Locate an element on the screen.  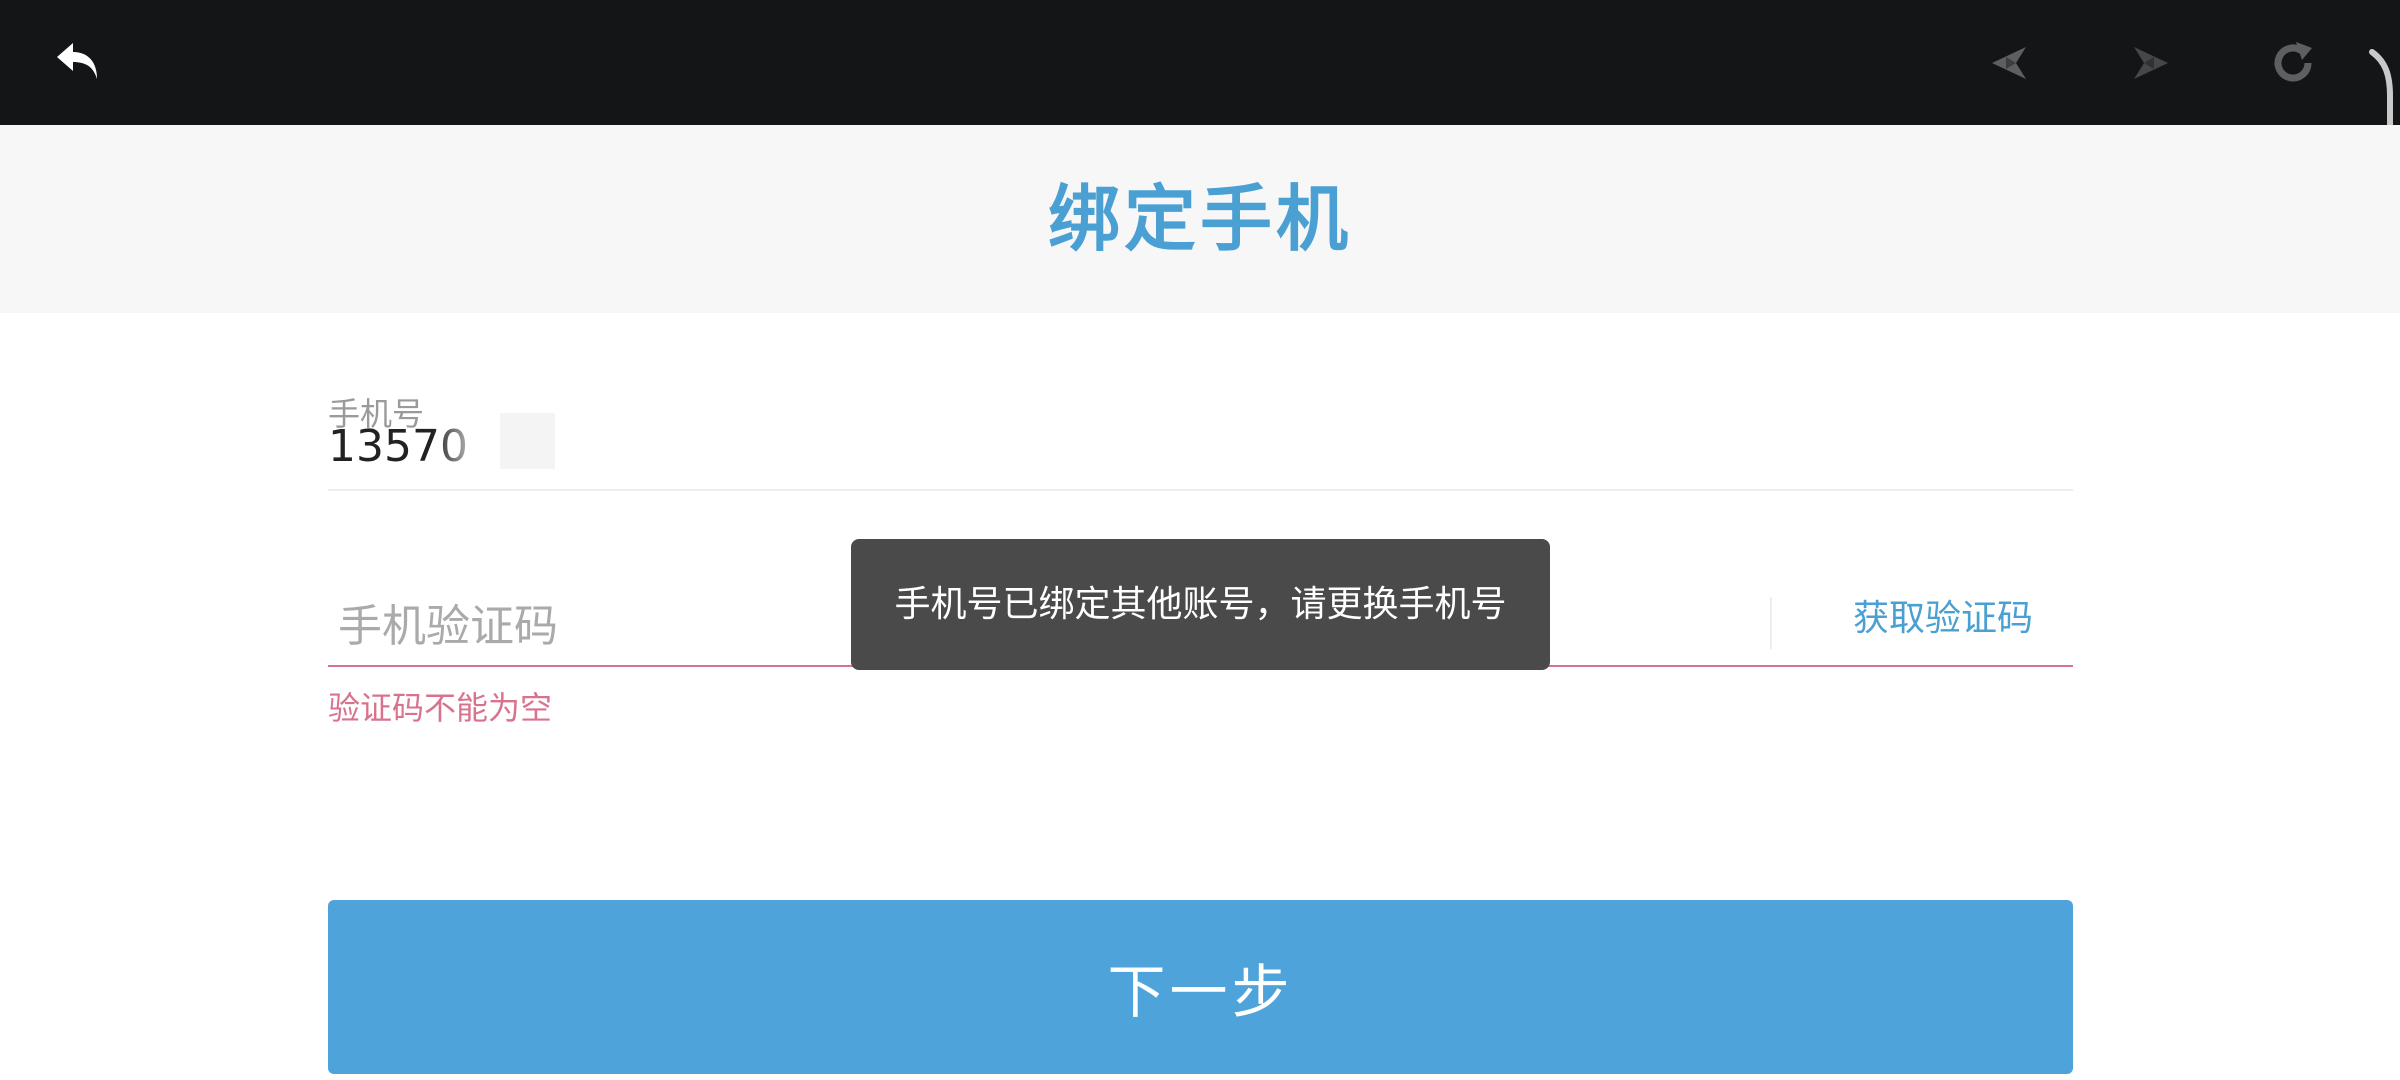
toast-message: 手机号已绑定其他账号，请更换手机号 is located at coordinates (1200, 604).